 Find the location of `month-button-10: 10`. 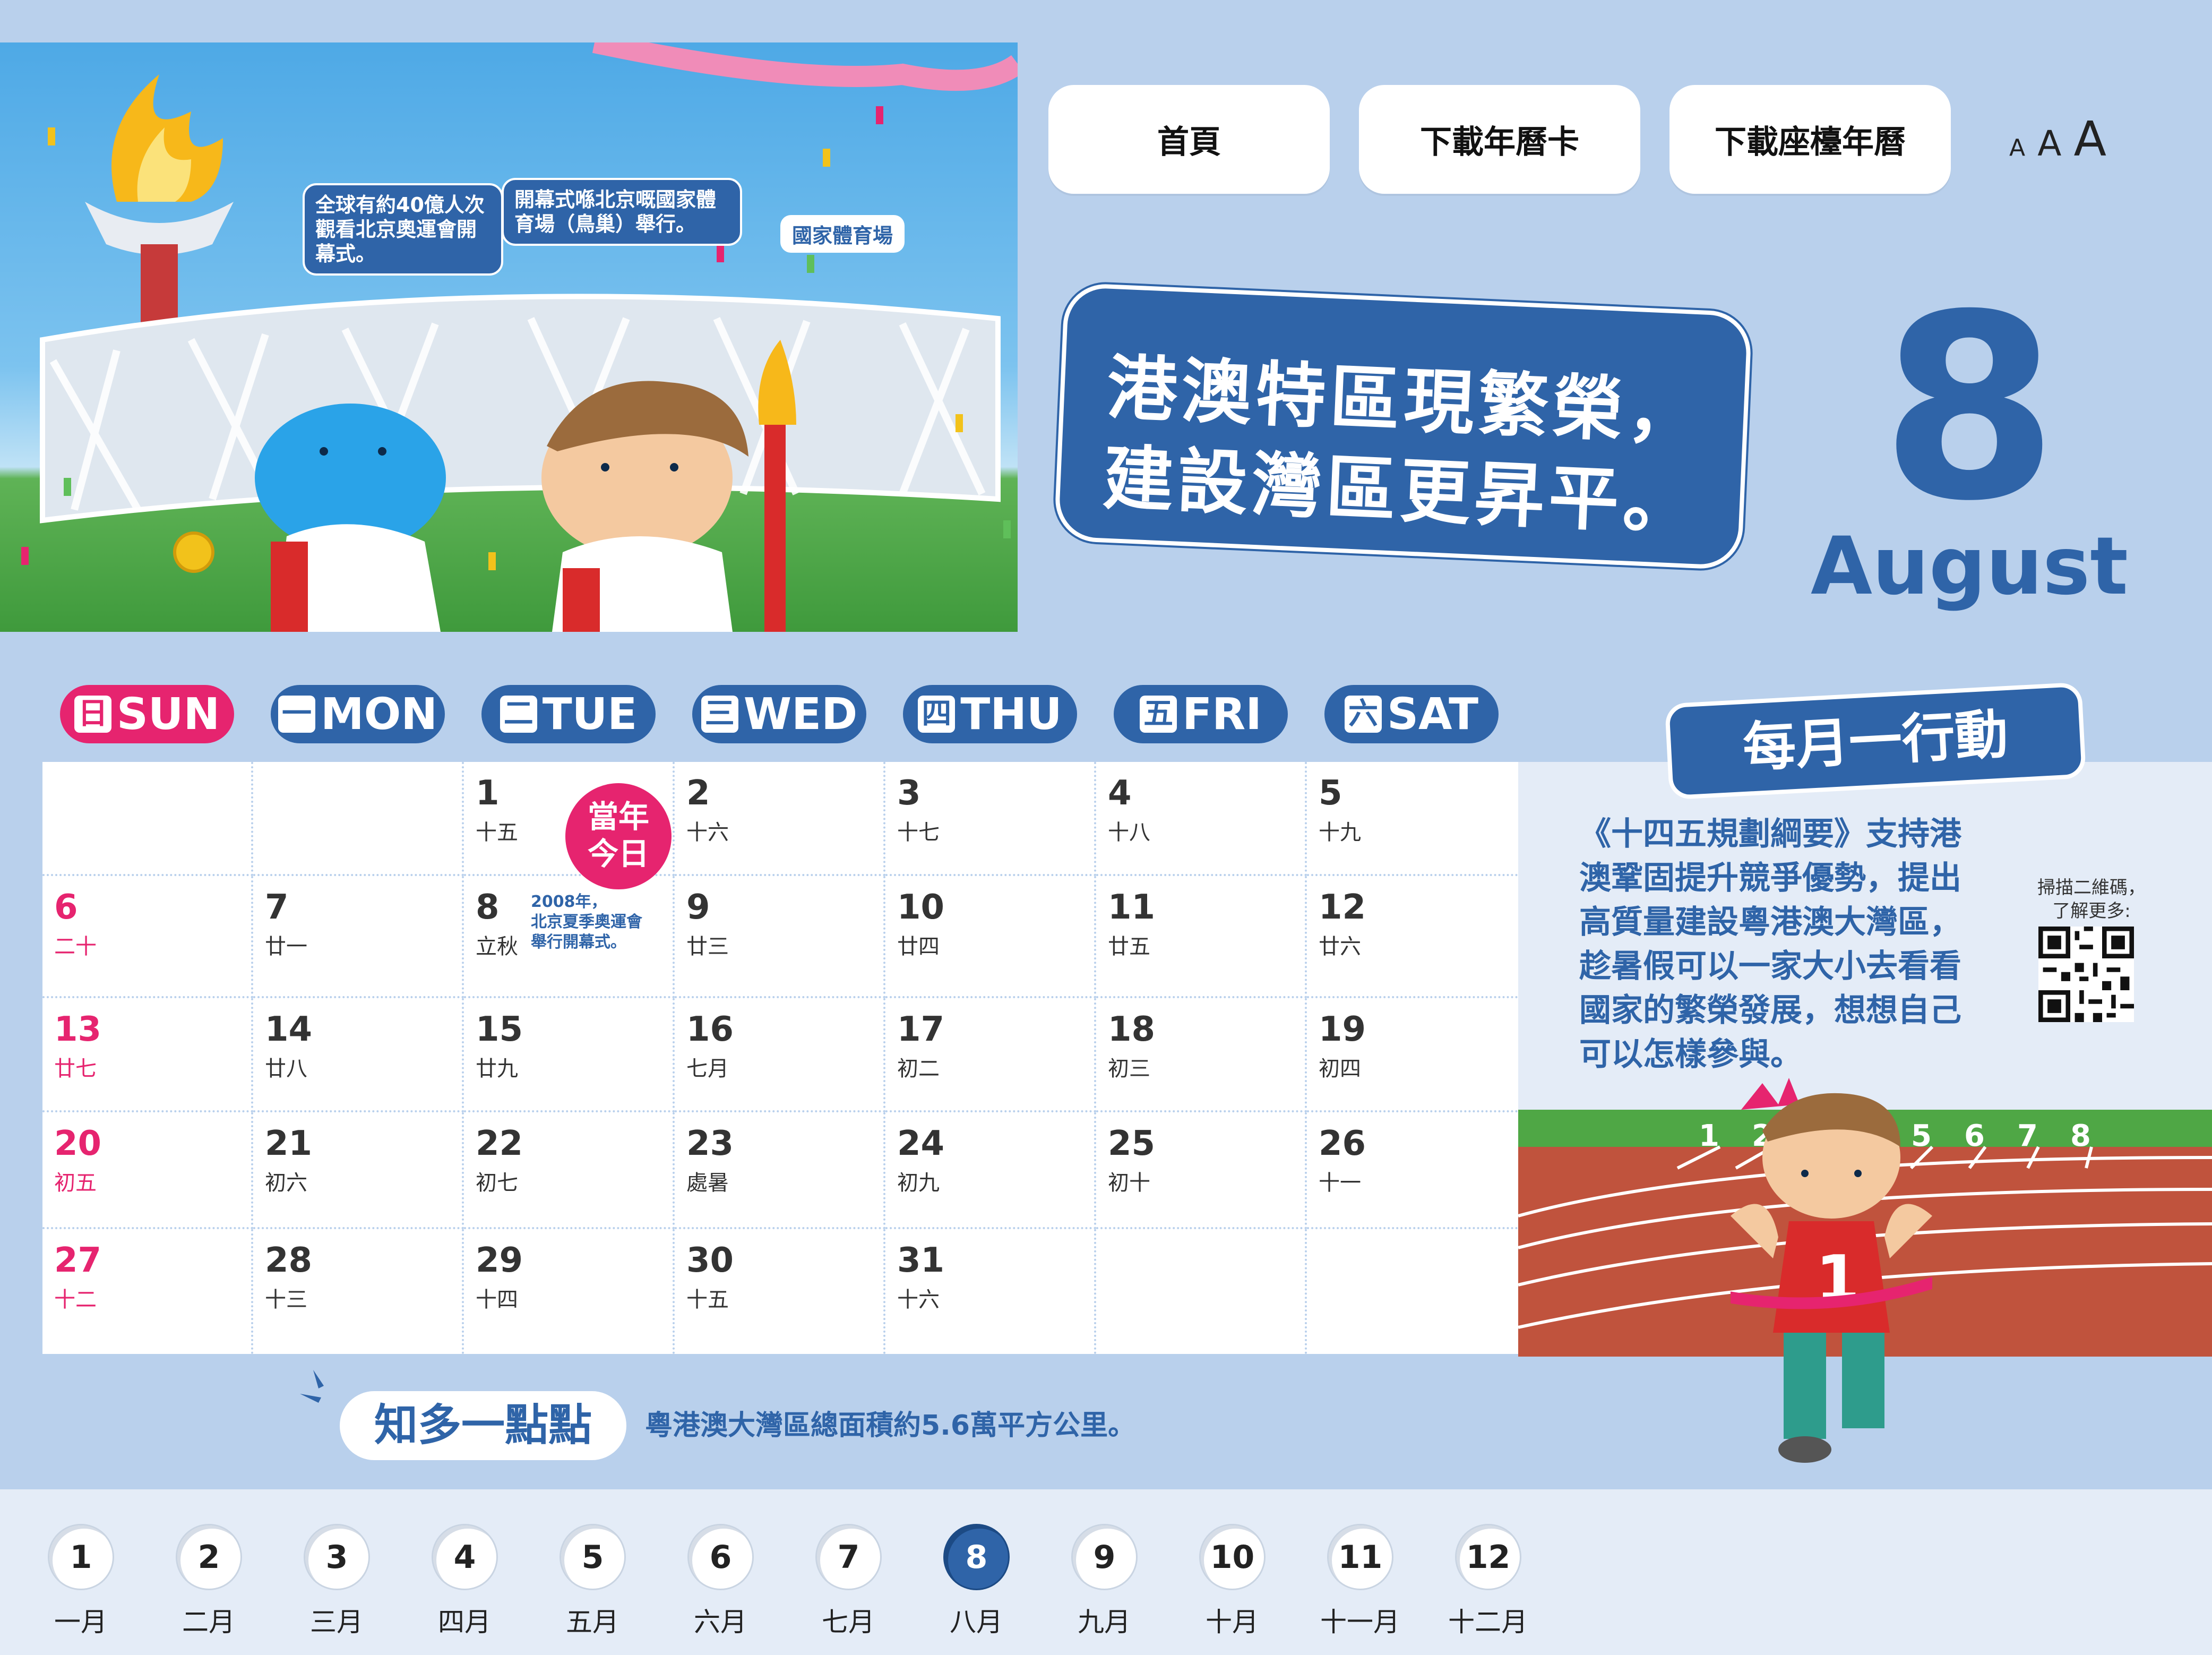

month-button-10: 10 is located at coordinates (1233, 1557).